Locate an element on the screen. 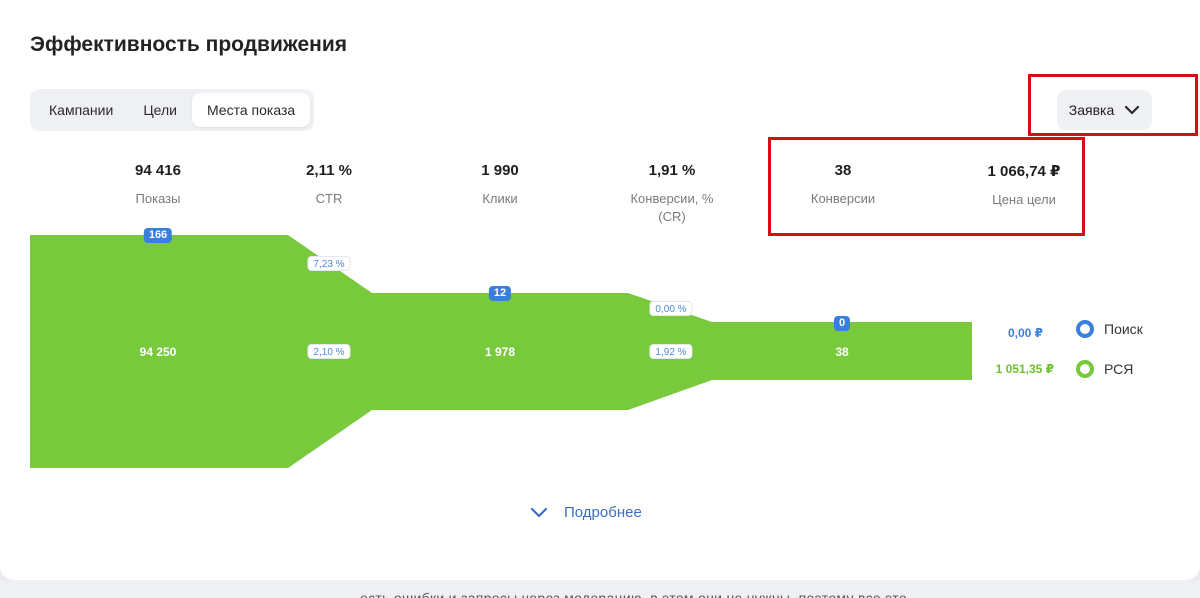 The image size is (1200, 598). transition-total-rate: 2,10 % is located at coordinates (329, 351).